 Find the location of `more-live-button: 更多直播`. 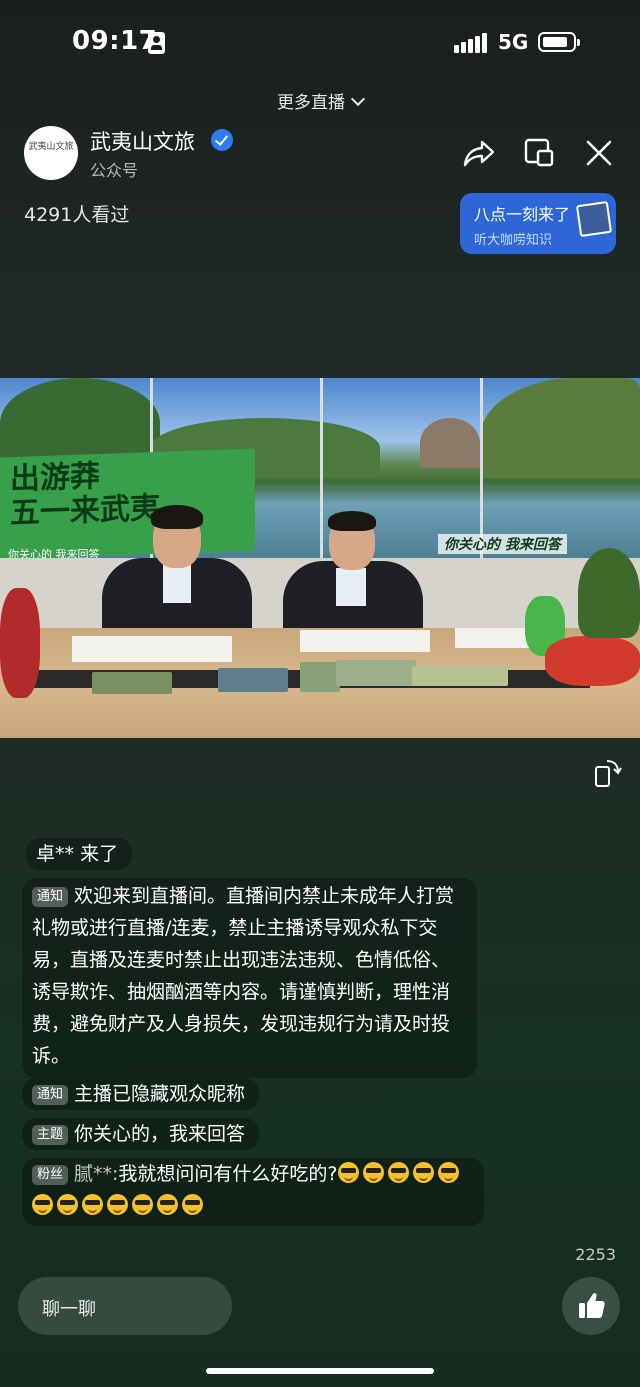

more-live-button: 更多直播 is located at coordinates (320, 100).